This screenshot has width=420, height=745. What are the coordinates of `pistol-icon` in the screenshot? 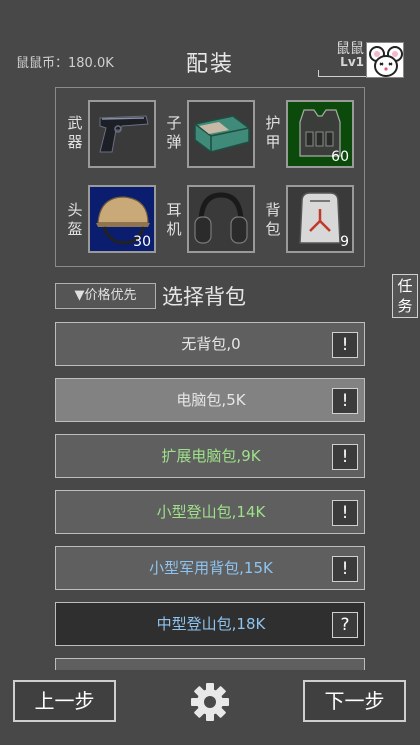 It's located at (124, 134).